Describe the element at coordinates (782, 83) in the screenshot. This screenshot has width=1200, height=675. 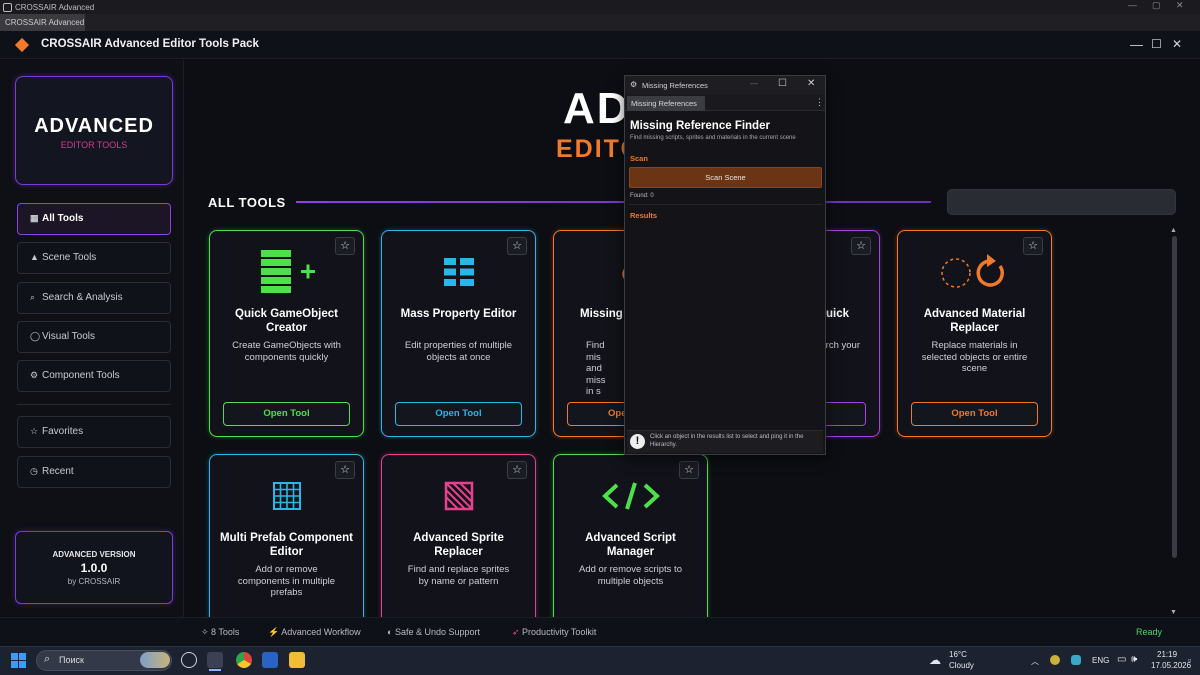
I see `float-maximize-icon: ☐` at that location.